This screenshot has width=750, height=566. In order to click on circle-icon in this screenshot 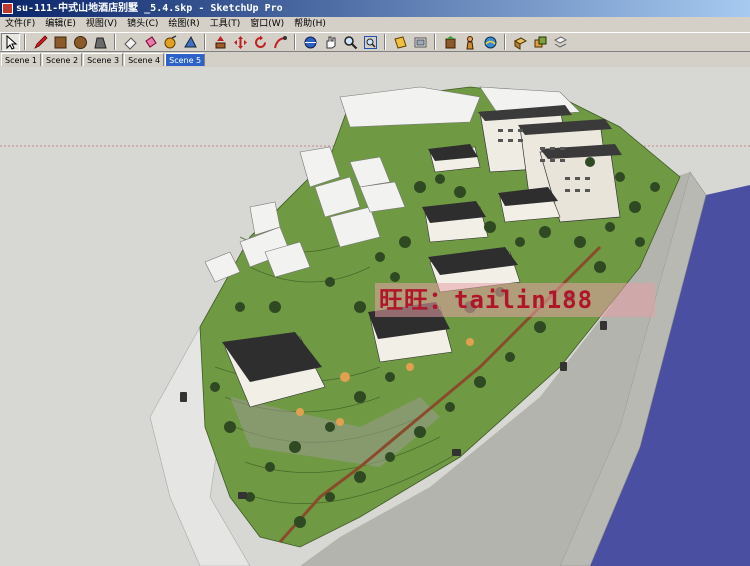, I will do `click(80, 42)`.